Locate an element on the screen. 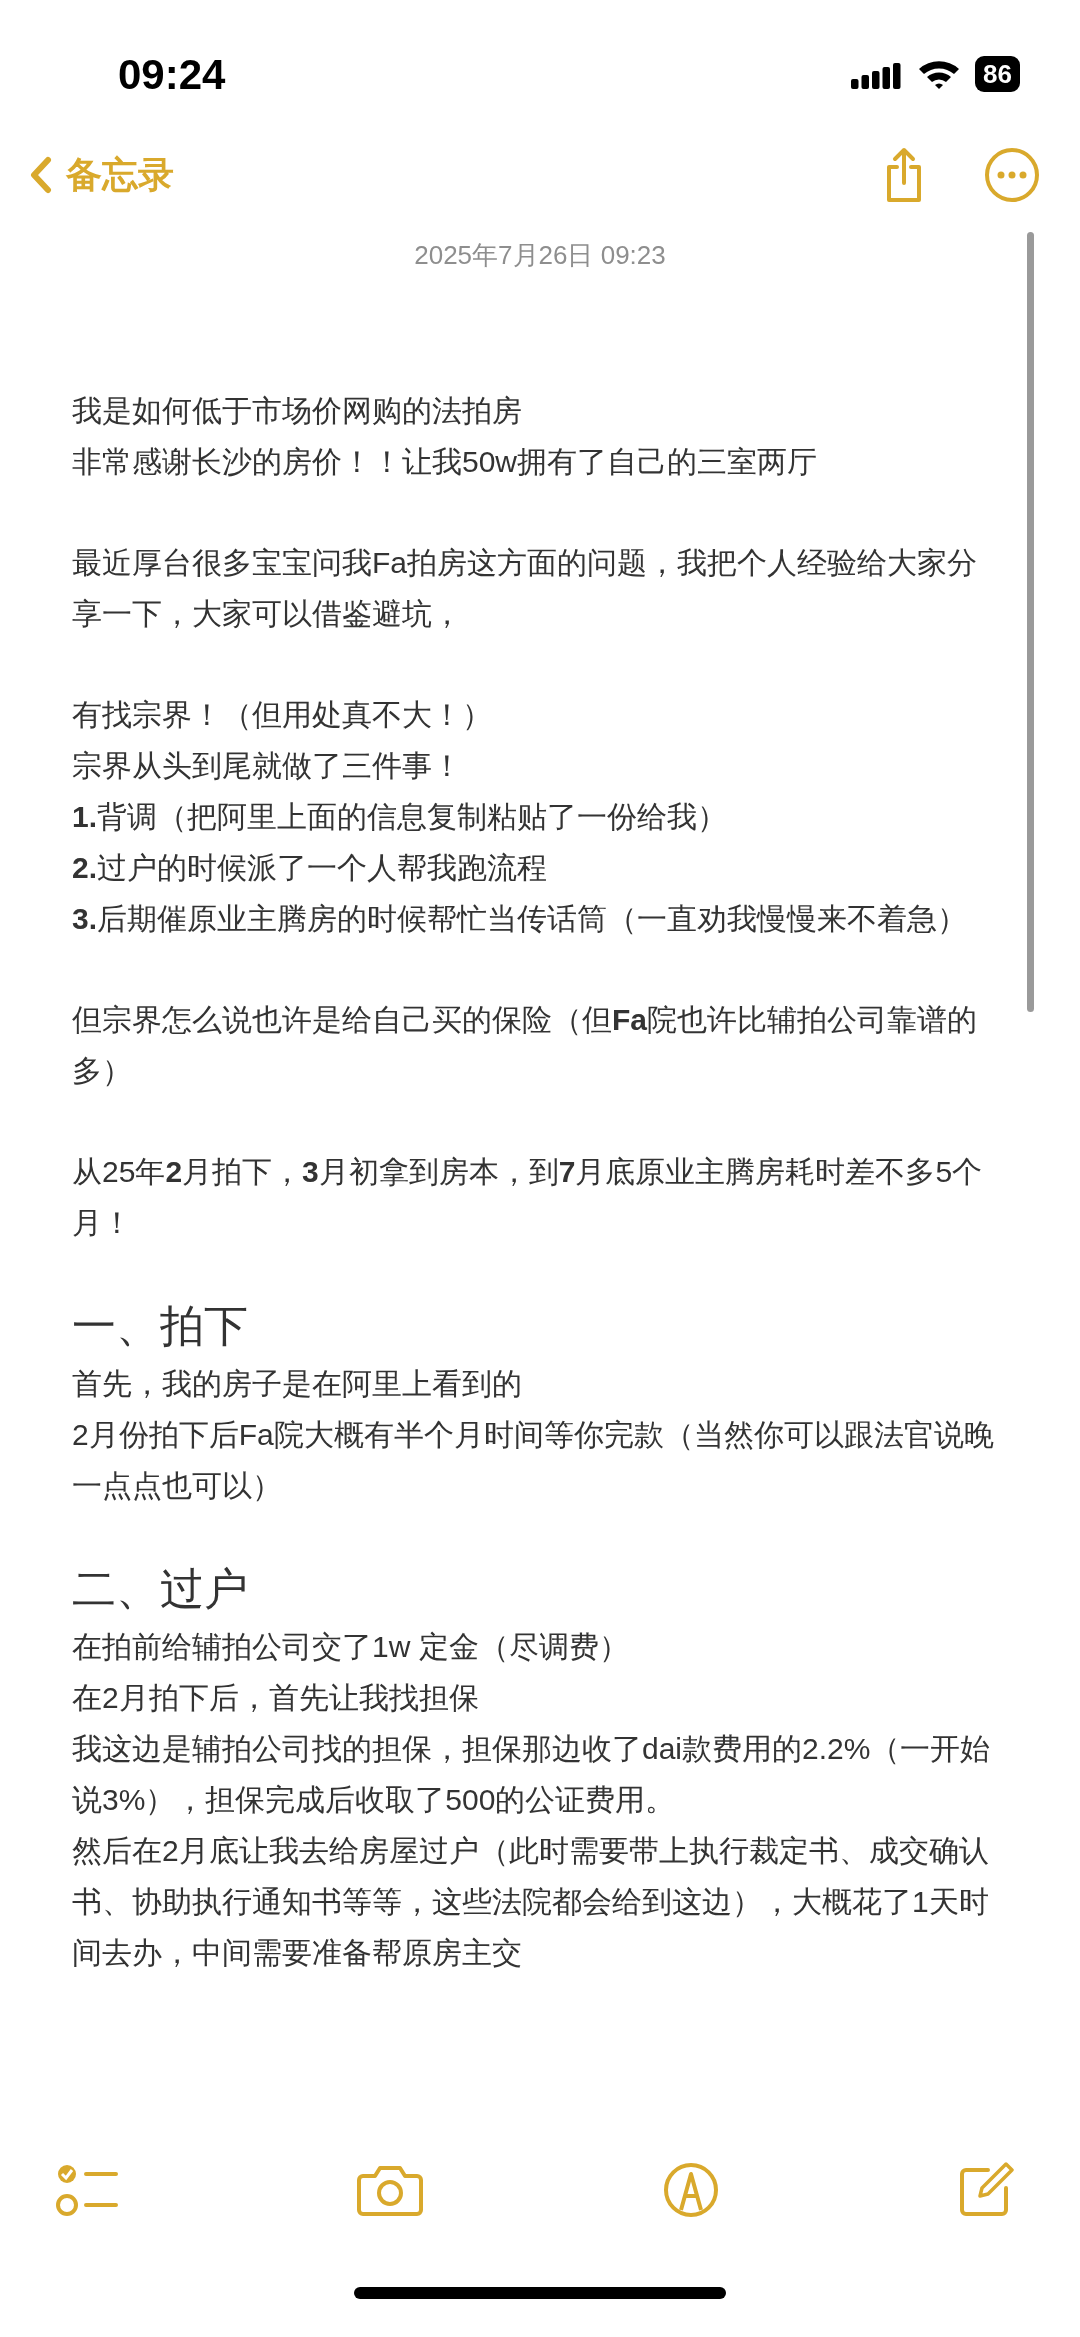 This screenshot has height=2337, width=1080. note-text: 宗界从头到尾就做了三件事！ is located at coordinates (267, 766).